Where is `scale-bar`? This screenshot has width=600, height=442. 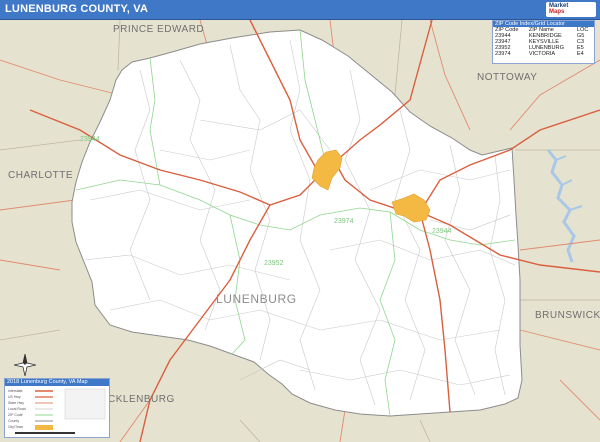
scale-bar is located at coordinates (45, 433).